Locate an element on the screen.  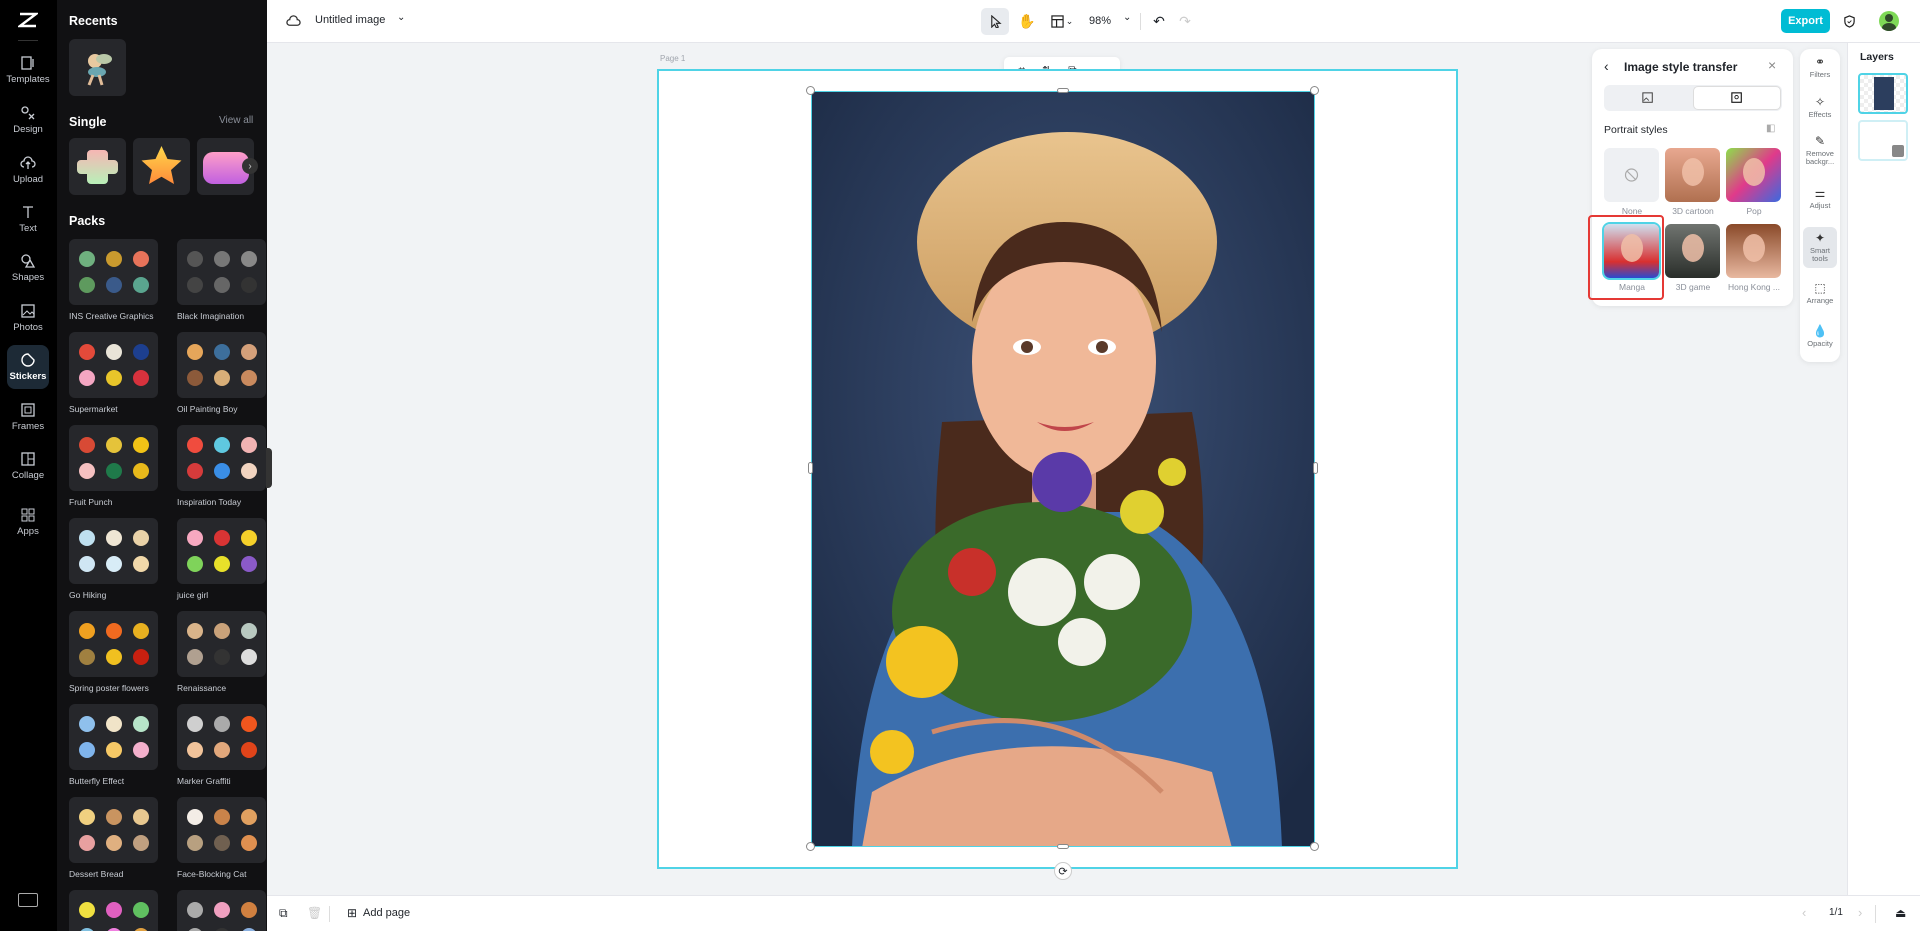
sticker-pack-label: Black Imagination is located at coordinates (210, 316).